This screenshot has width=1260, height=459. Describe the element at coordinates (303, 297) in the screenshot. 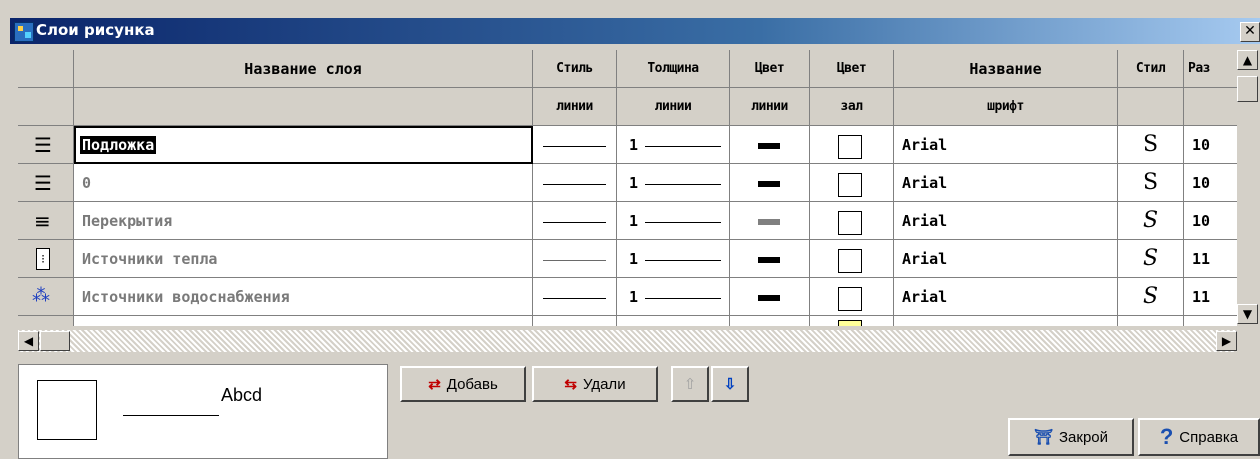

I see `layer-name-cell: Источники водоснабжения` at that location.